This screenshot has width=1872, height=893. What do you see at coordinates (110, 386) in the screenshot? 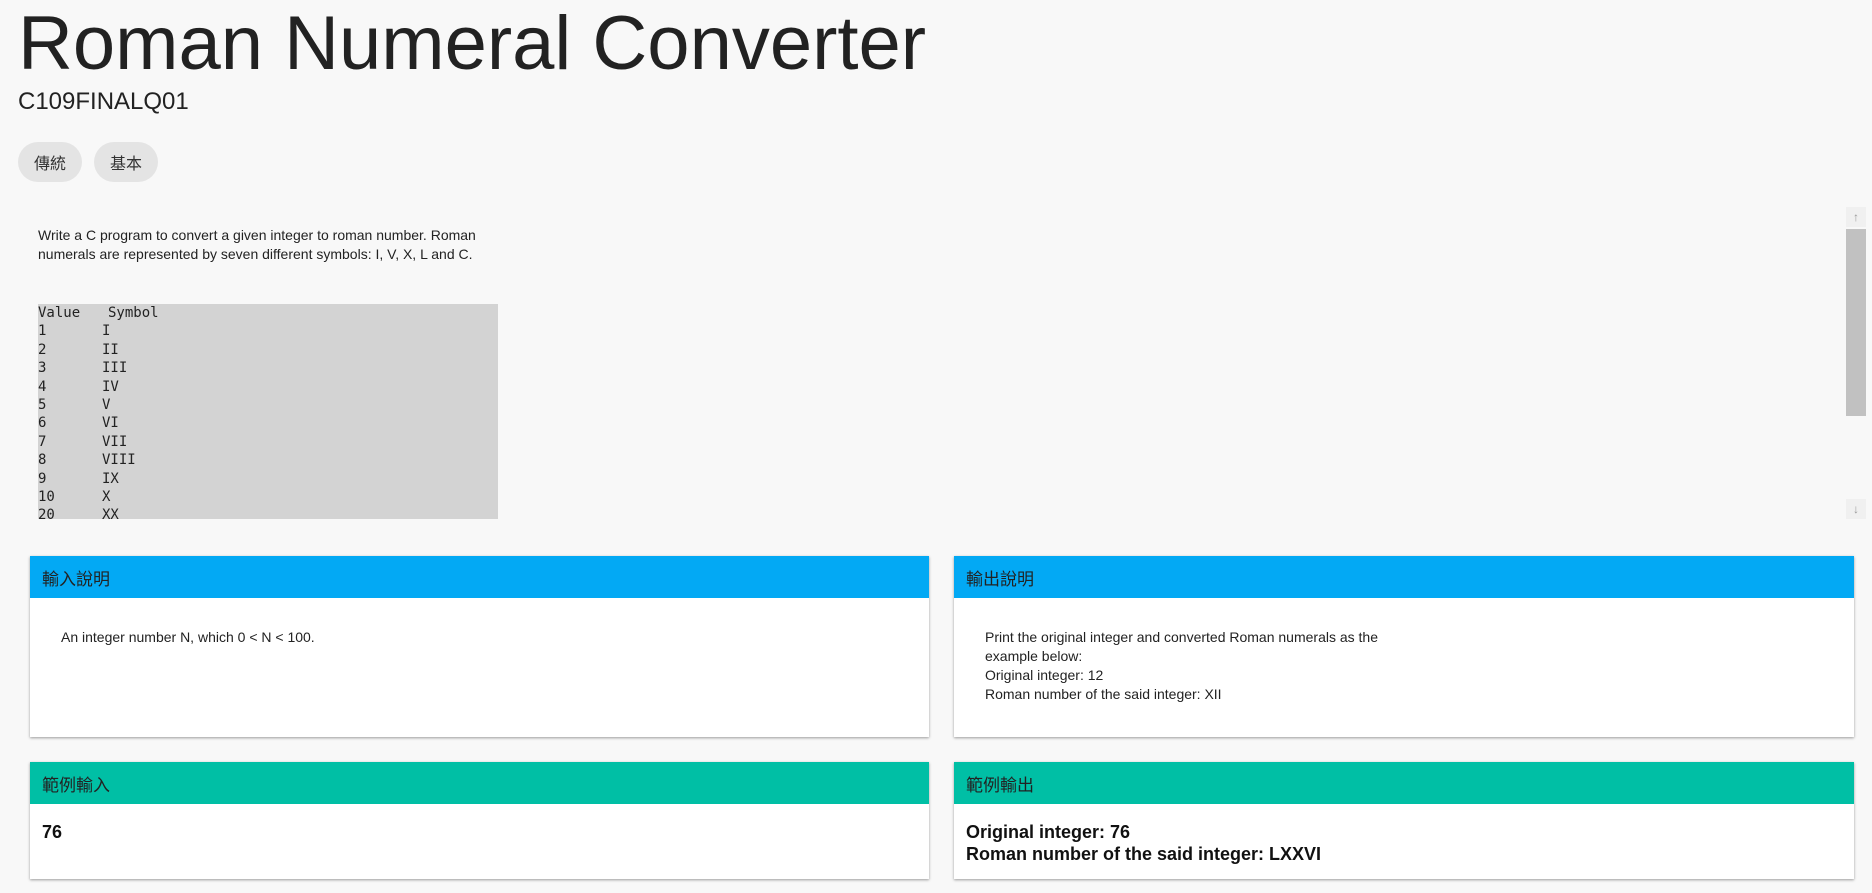
I see `table-cell: IV` at bounding box center [110, 386].